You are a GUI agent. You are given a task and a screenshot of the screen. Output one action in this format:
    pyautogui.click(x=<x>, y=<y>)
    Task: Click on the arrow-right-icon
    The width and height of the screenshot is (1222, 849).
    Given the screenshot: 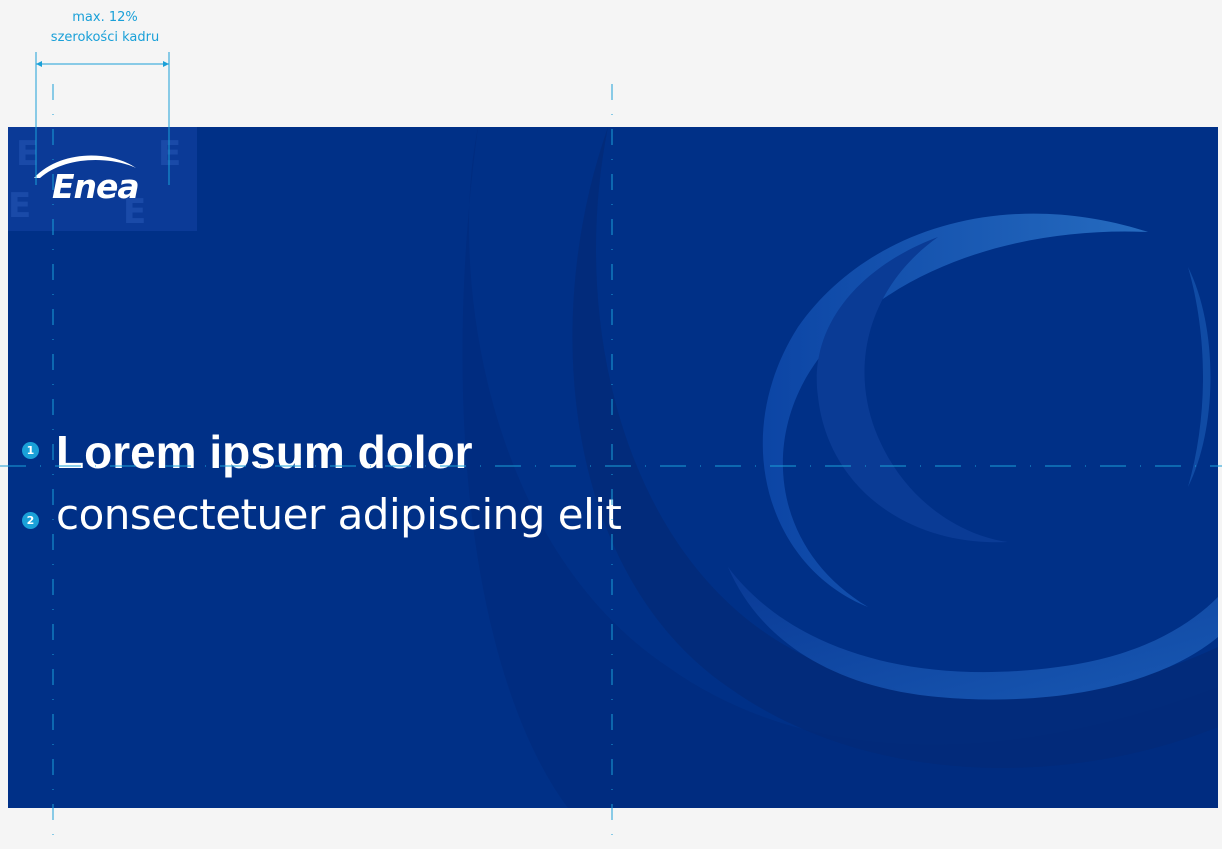 What is the action you would take?
    pyautogui.click(x=166, y=64)
    